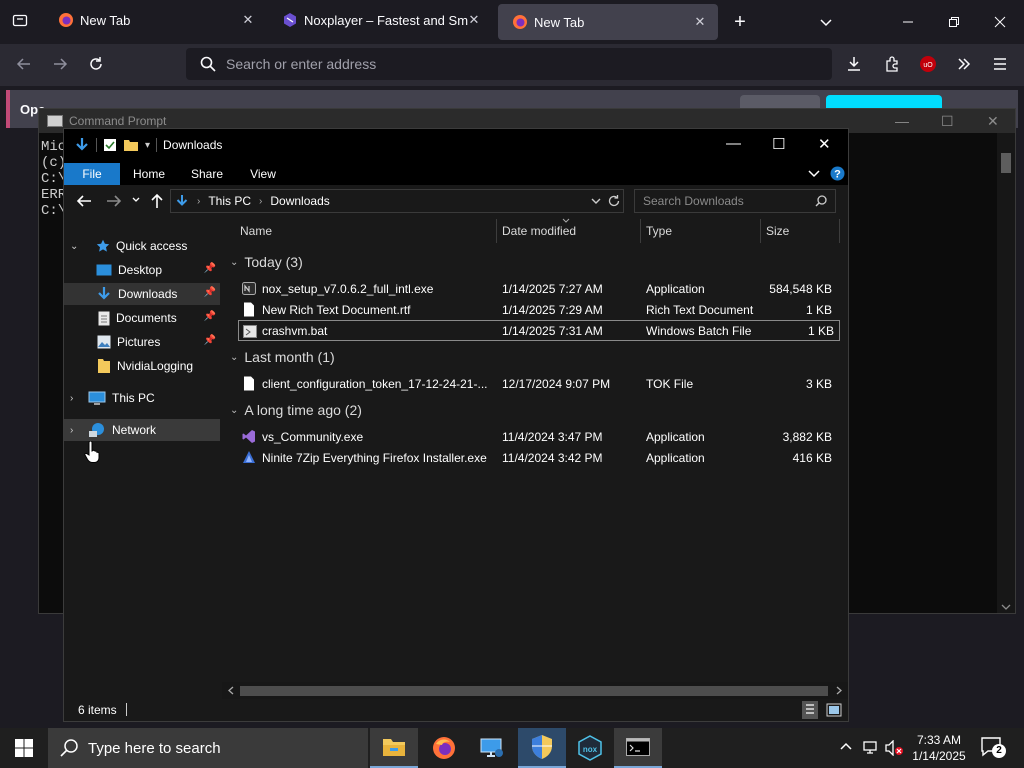  What do you see at coordinates (939, 748) in the screenshot?
I see `system-clock: 7:33 AM 1/14/2025` at bounding box center [939, 748].